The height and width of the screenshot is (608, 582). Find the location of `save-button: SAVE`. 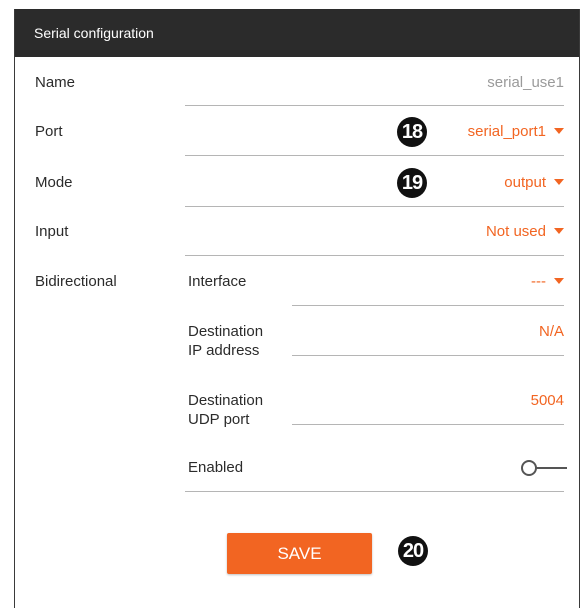

save-button: SAVE is located at coordinates (299, 553).